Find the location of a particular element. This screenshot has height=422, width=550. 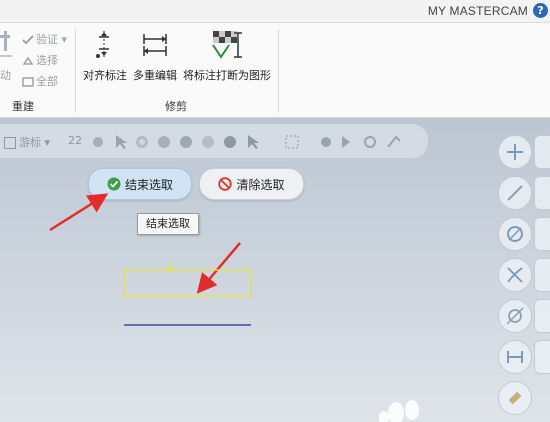

align-dimension-icon is located at coordinates (102, 44).